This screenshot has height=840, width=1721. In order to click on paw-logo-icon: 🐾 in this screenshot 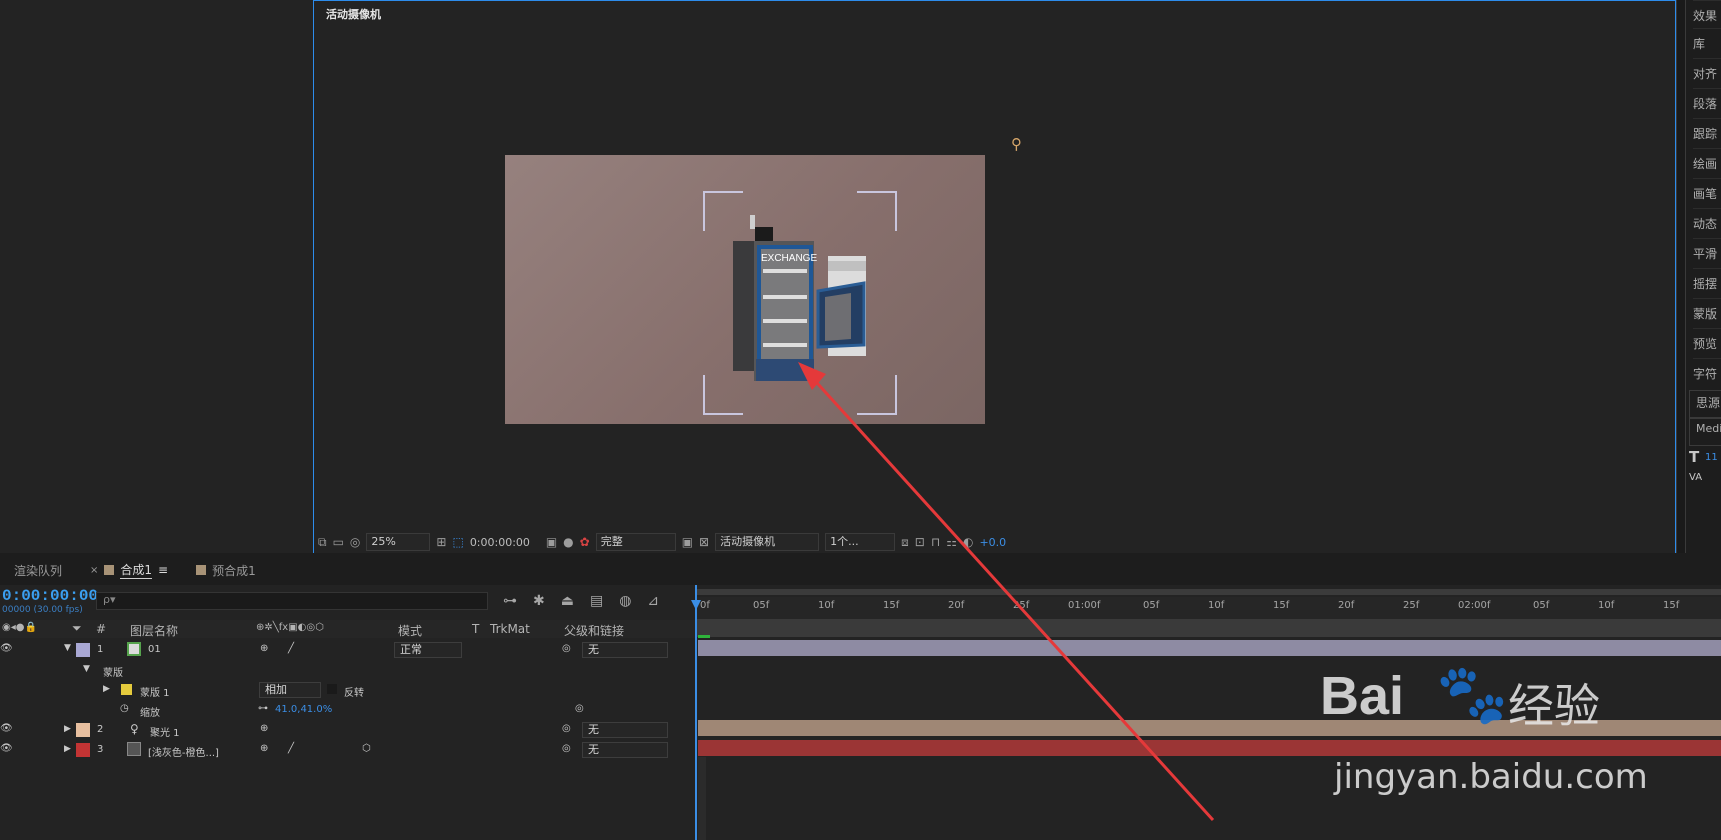, I will do `click(1472, 694)`.